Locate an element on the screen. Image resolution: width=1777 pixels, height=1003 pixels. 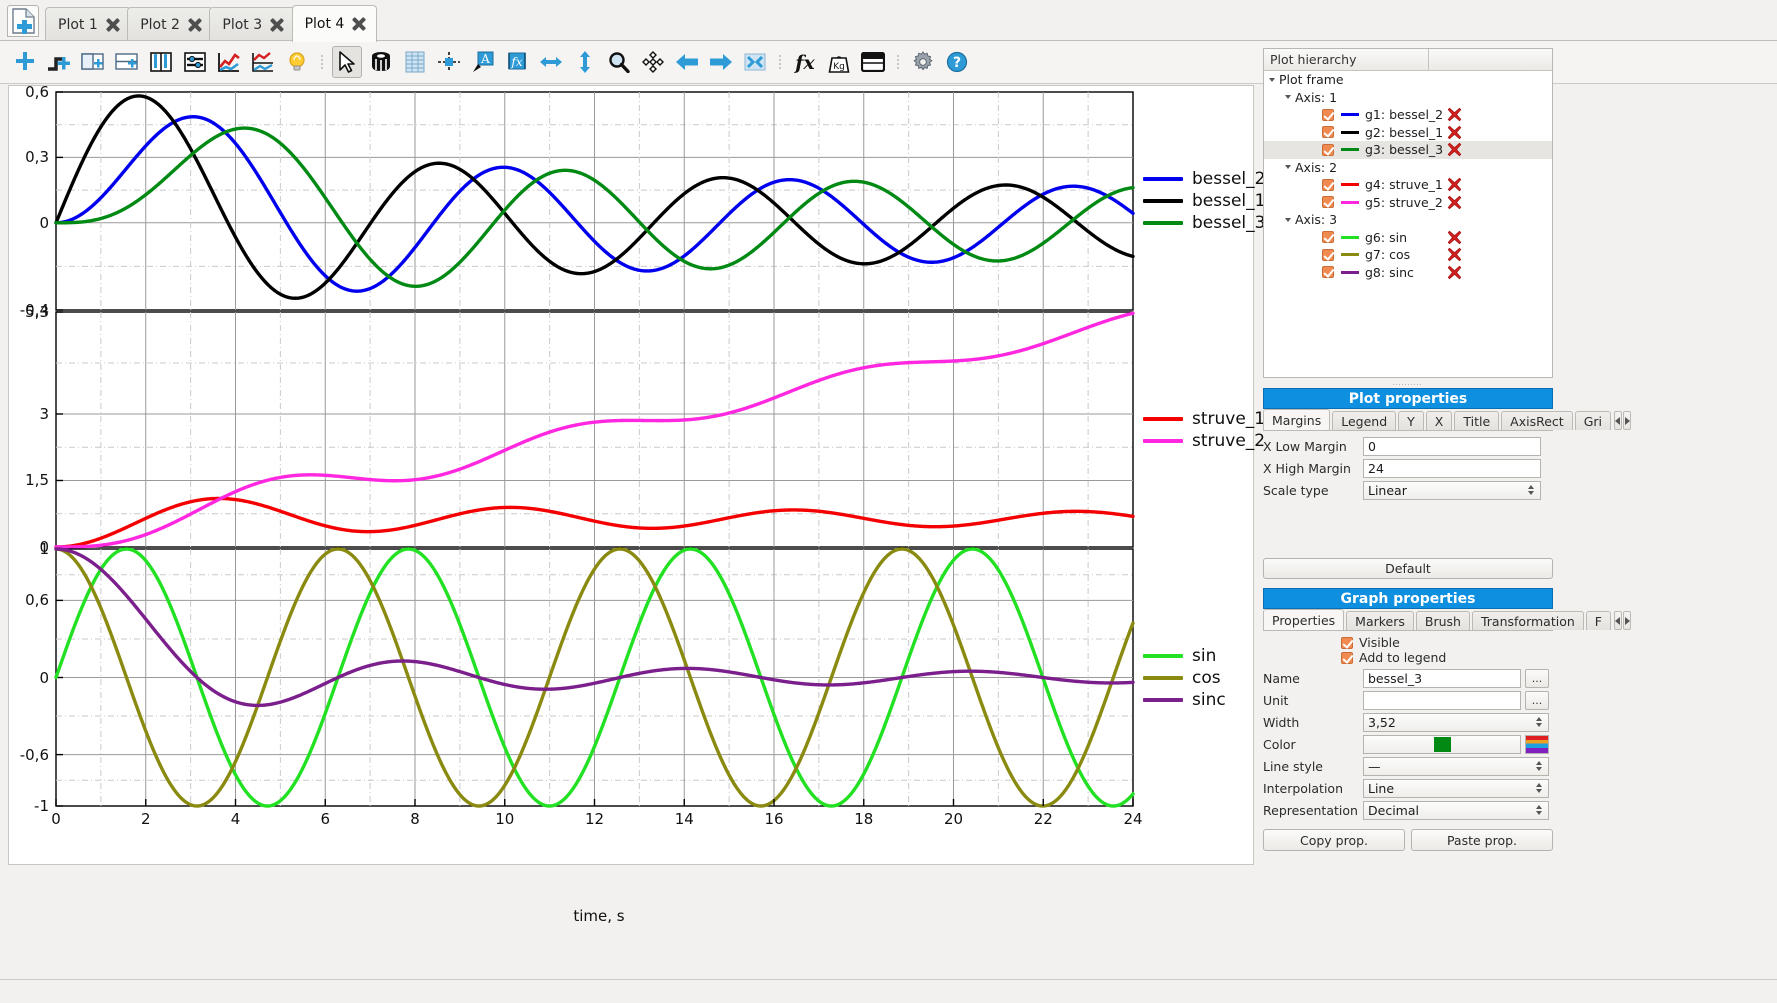
tree-item-graph-bessel_3: g3: bessel_3 is located at coordinates (1408, 150).